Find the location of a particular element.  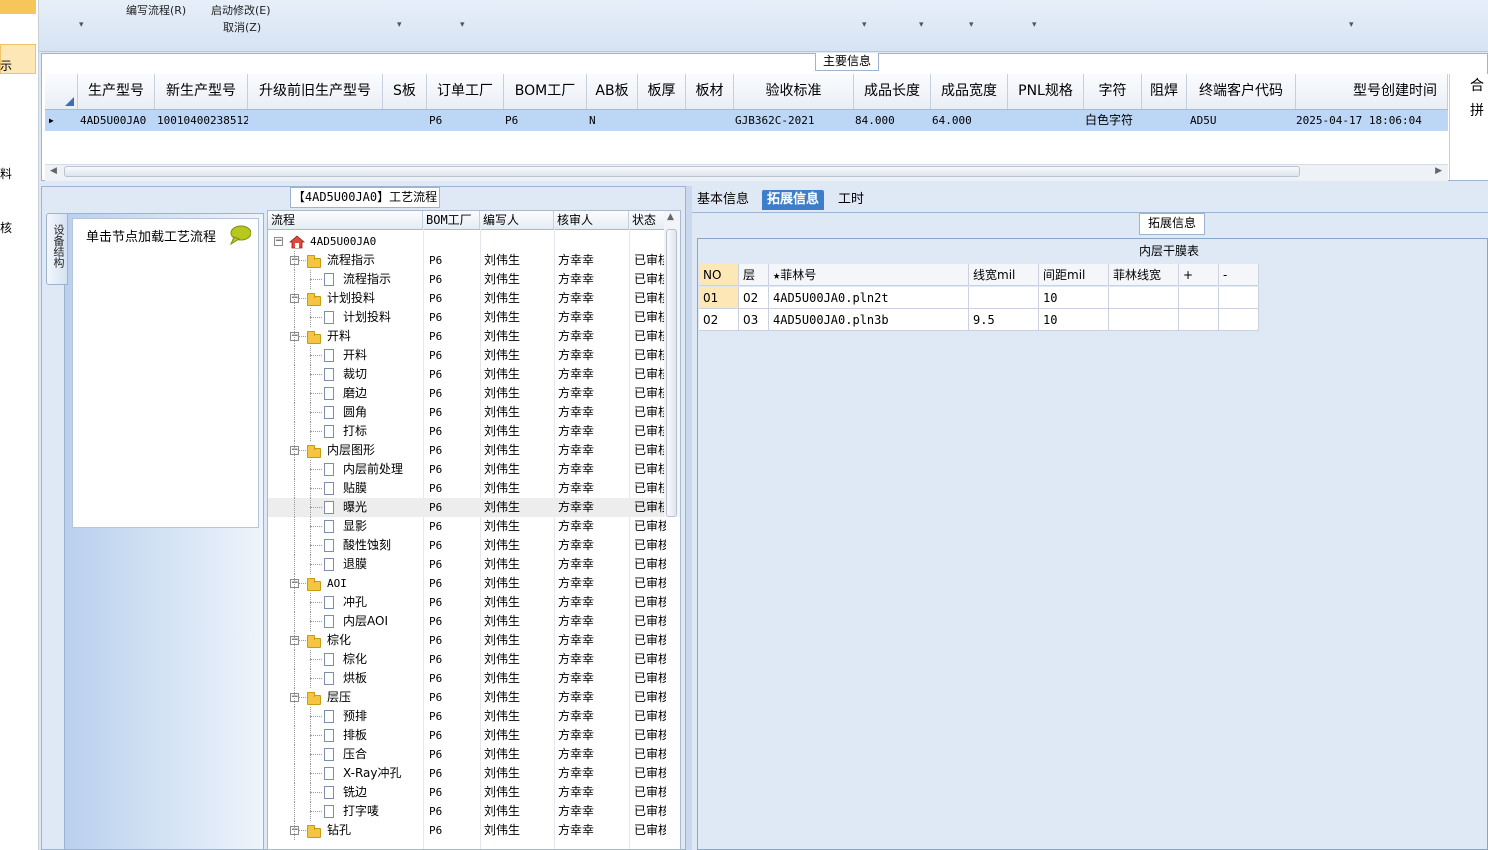

tree-leaf-row: 开料 P6 刘伟生 方幸幸 已审核 is located at coordinates (467, 355).